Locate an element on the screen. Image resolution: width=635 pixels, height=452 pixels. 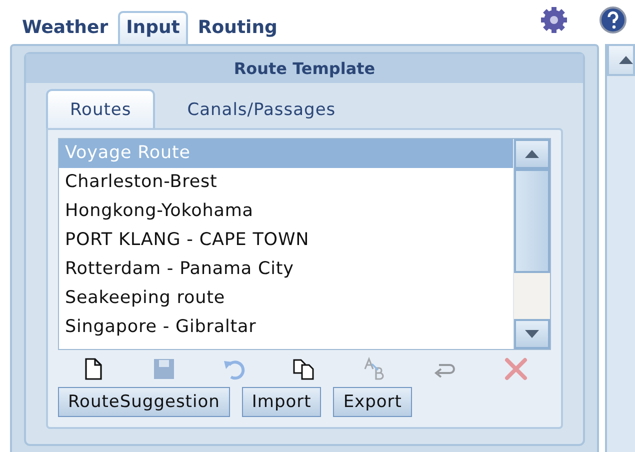
route-item: Hongkong-Yokohama is located at coordinates (286, 211).